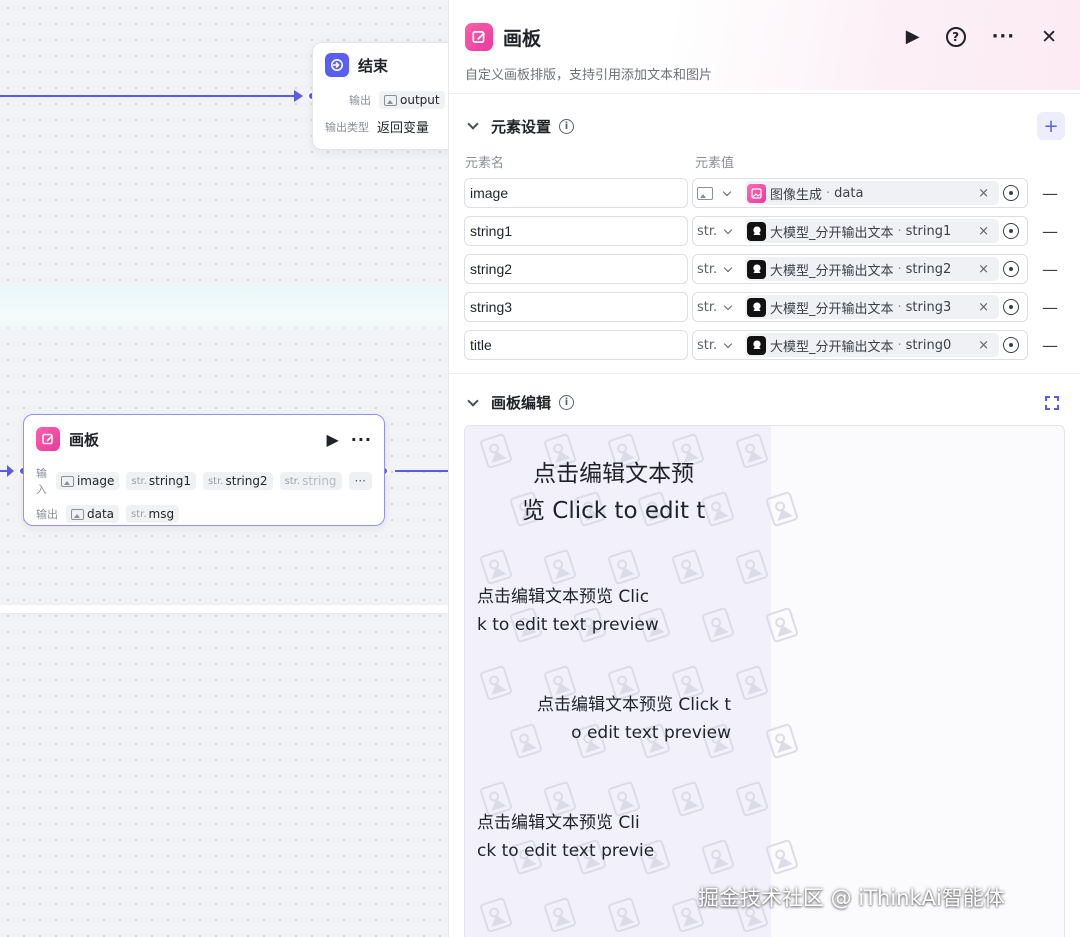 This screenshot has width=1080, height=937. I want to click on end-node: 结束 输出 output 输出类型 返回变量, so click(380, 96).